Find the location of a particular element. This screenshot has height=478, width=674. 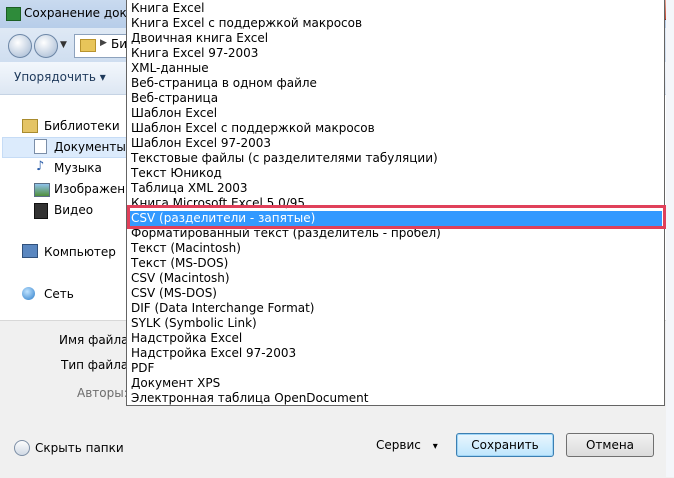

filetype-option: Шаблон Excel 97-2003 is located at coordinates (201, 143).